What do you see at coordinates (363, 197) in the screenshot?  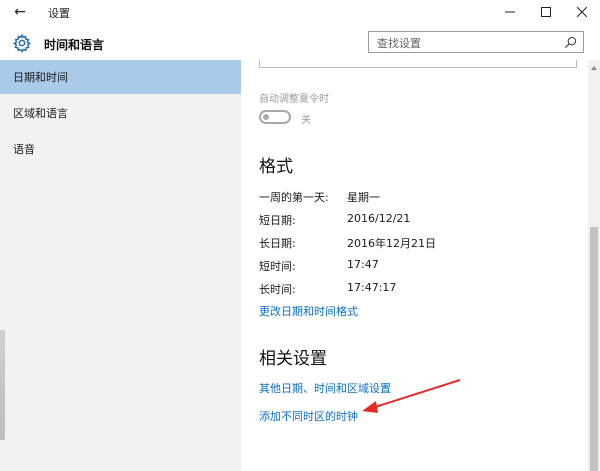 I see `first-day-value: 星期一` at bounding box center [363, 197].